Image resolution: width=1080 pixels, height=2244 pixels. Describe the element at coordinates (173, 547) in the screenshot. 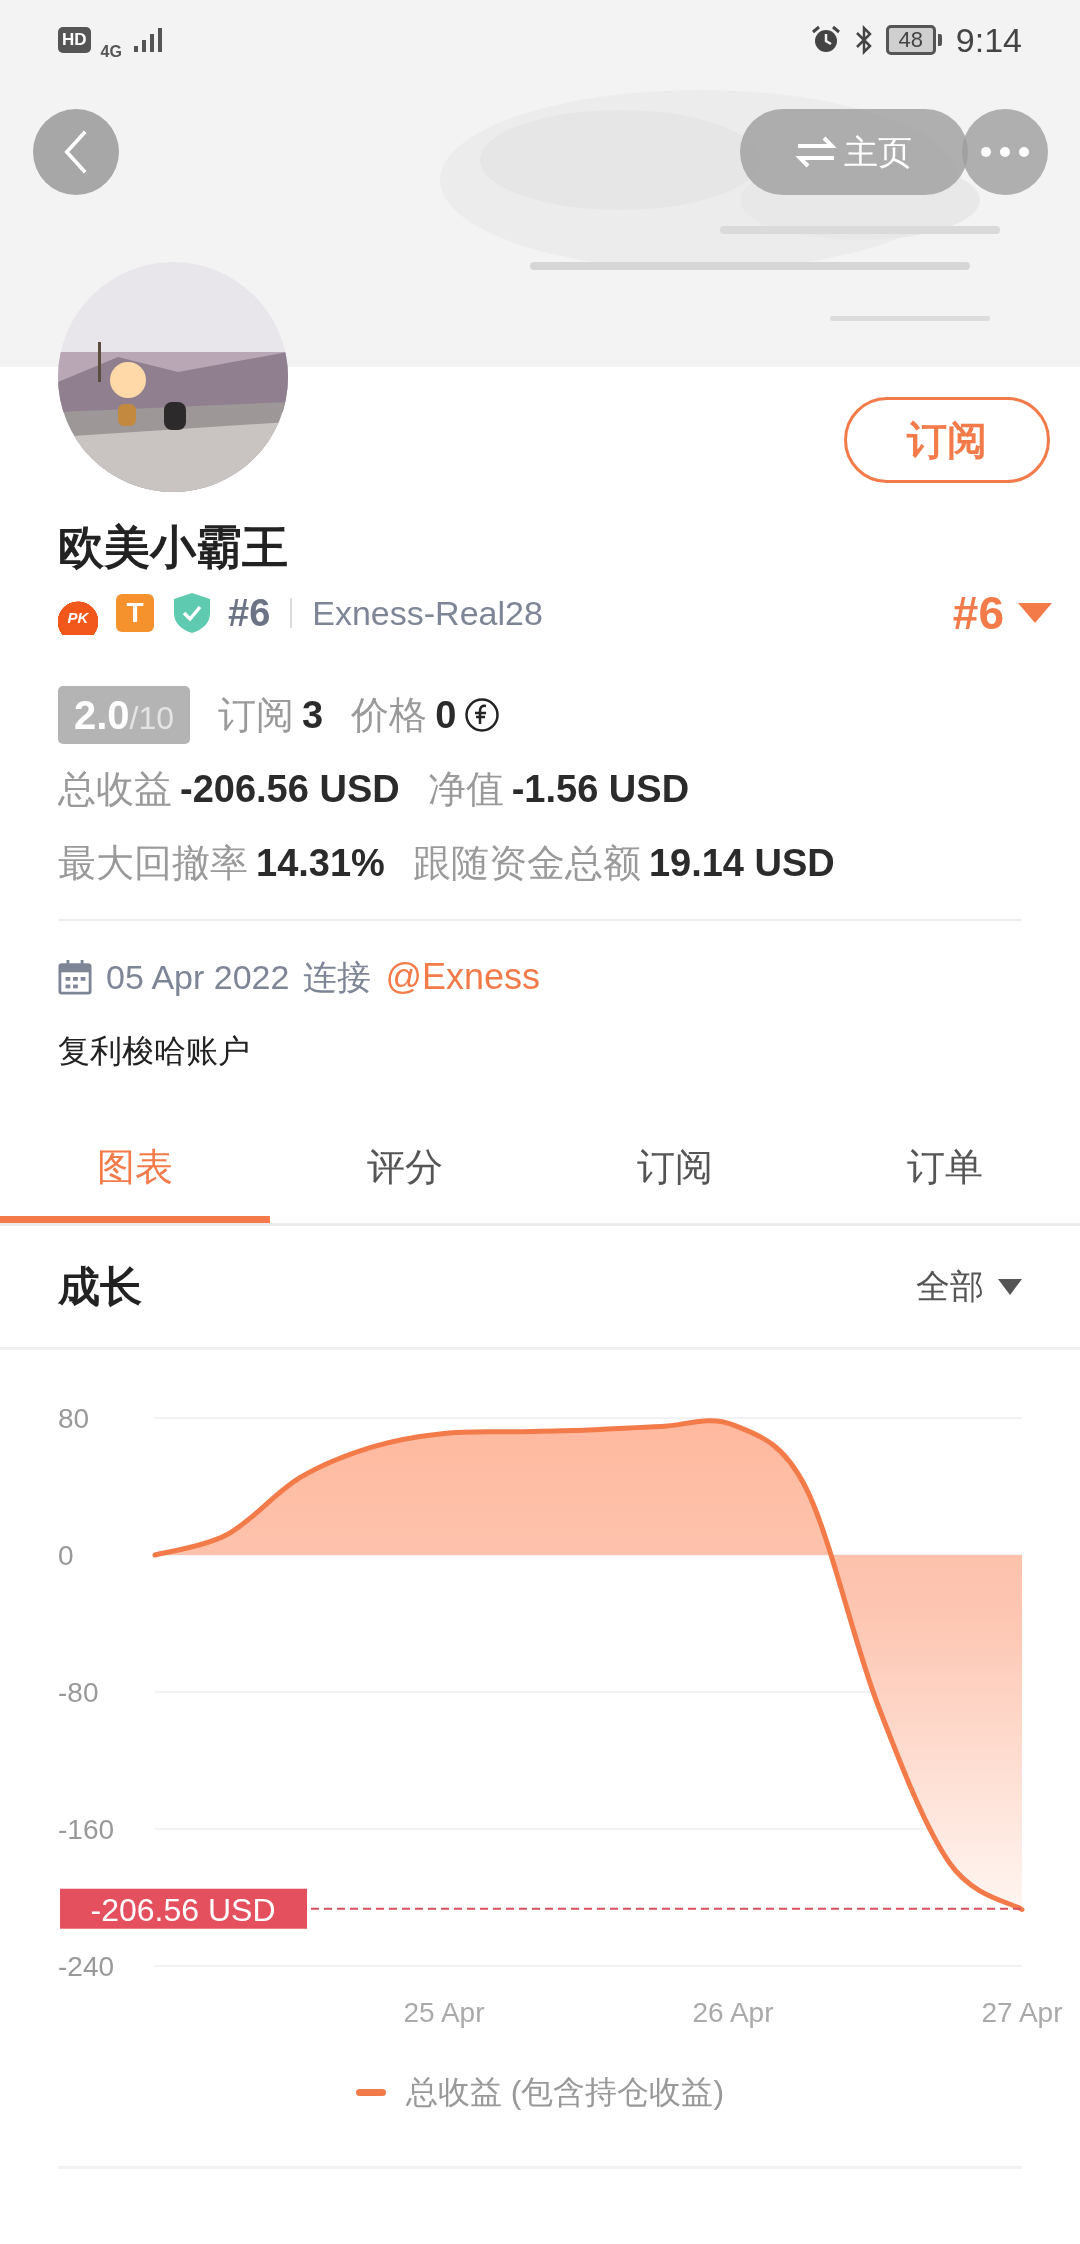

I see `profile-name: 欧美小霸王` at that location.